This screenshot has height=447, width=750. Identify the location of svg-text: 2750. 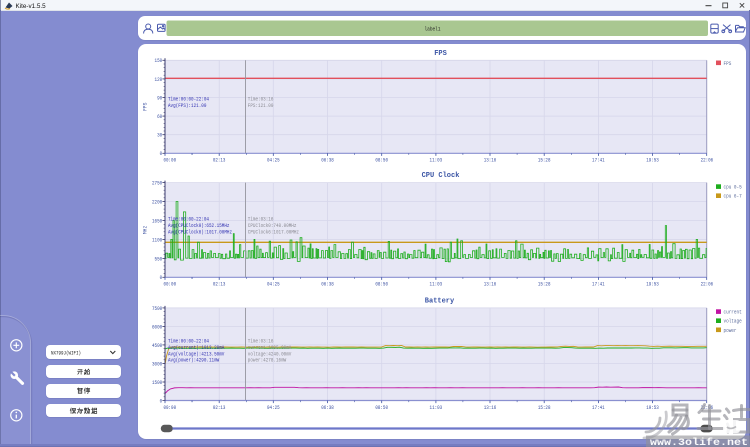
(157, 184).